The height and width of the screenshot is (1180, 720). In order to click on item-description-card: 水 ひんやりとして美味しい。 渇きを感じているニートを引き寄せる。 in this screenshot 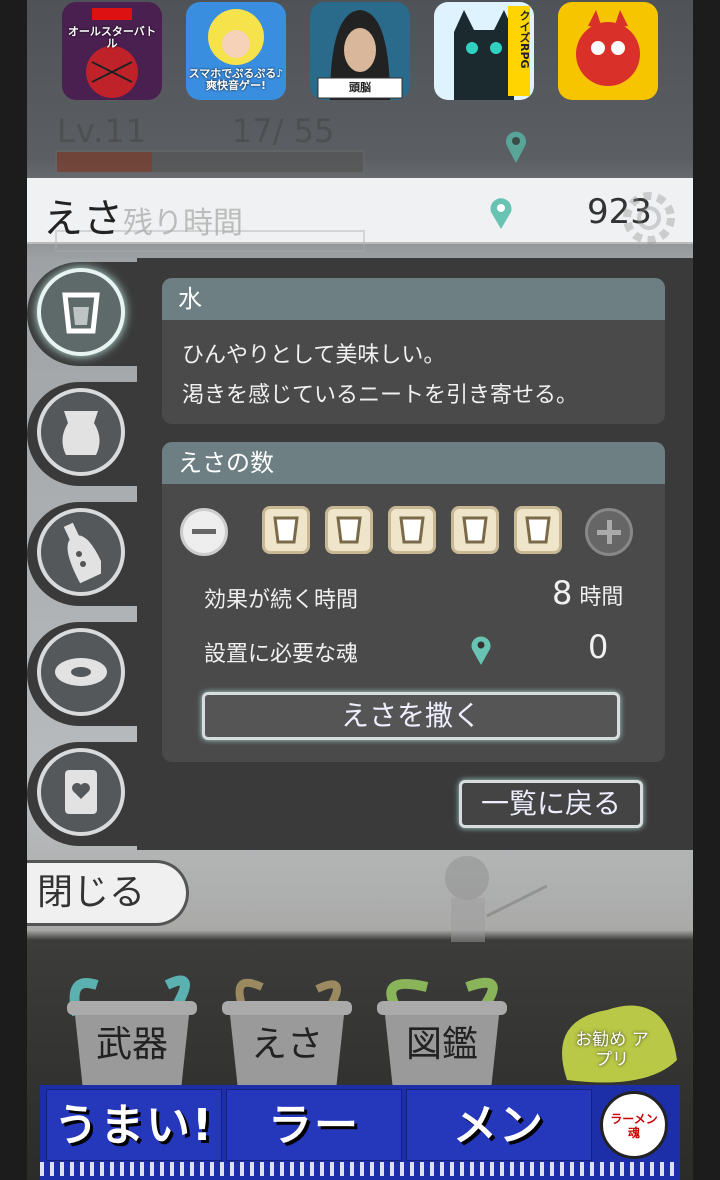, I will do `click(413, 351)`.